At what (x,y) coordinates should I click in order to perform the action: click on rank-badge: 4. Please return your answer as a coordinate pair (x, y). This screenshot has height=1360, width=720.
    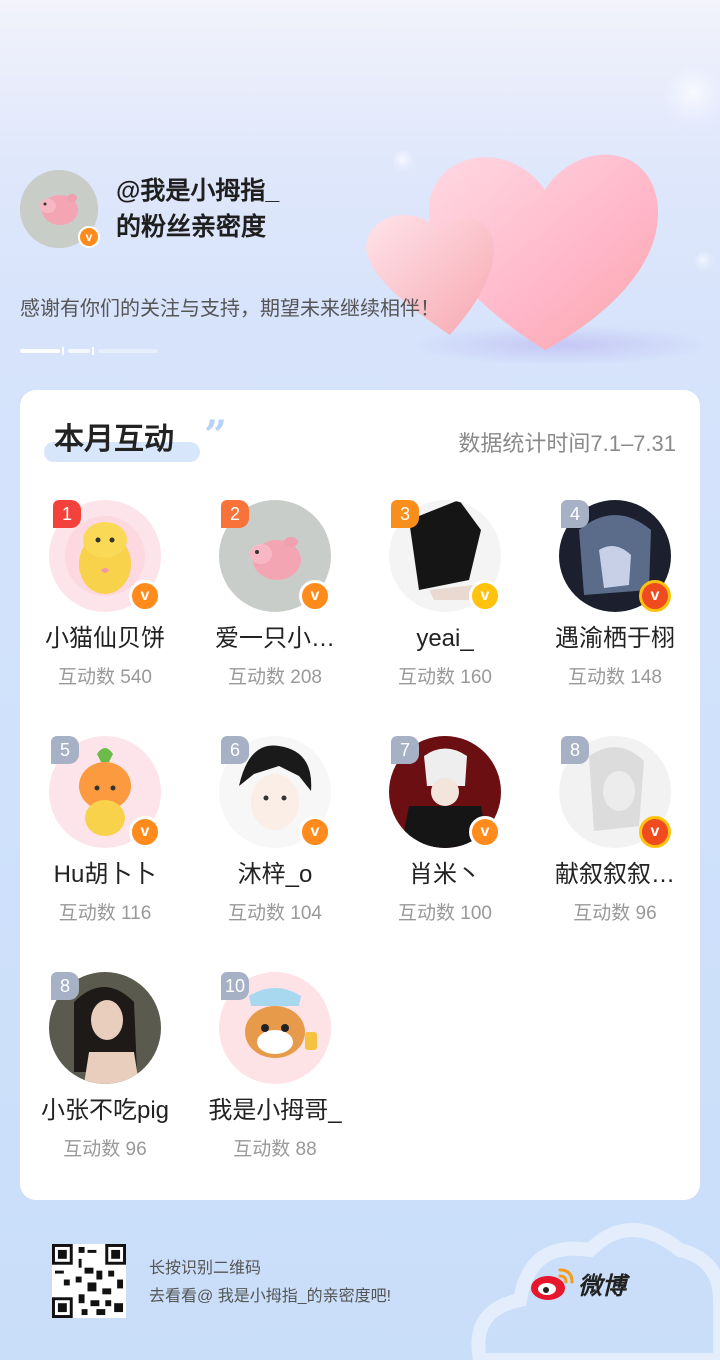
    Looking at the image, I should click on (575, 514).